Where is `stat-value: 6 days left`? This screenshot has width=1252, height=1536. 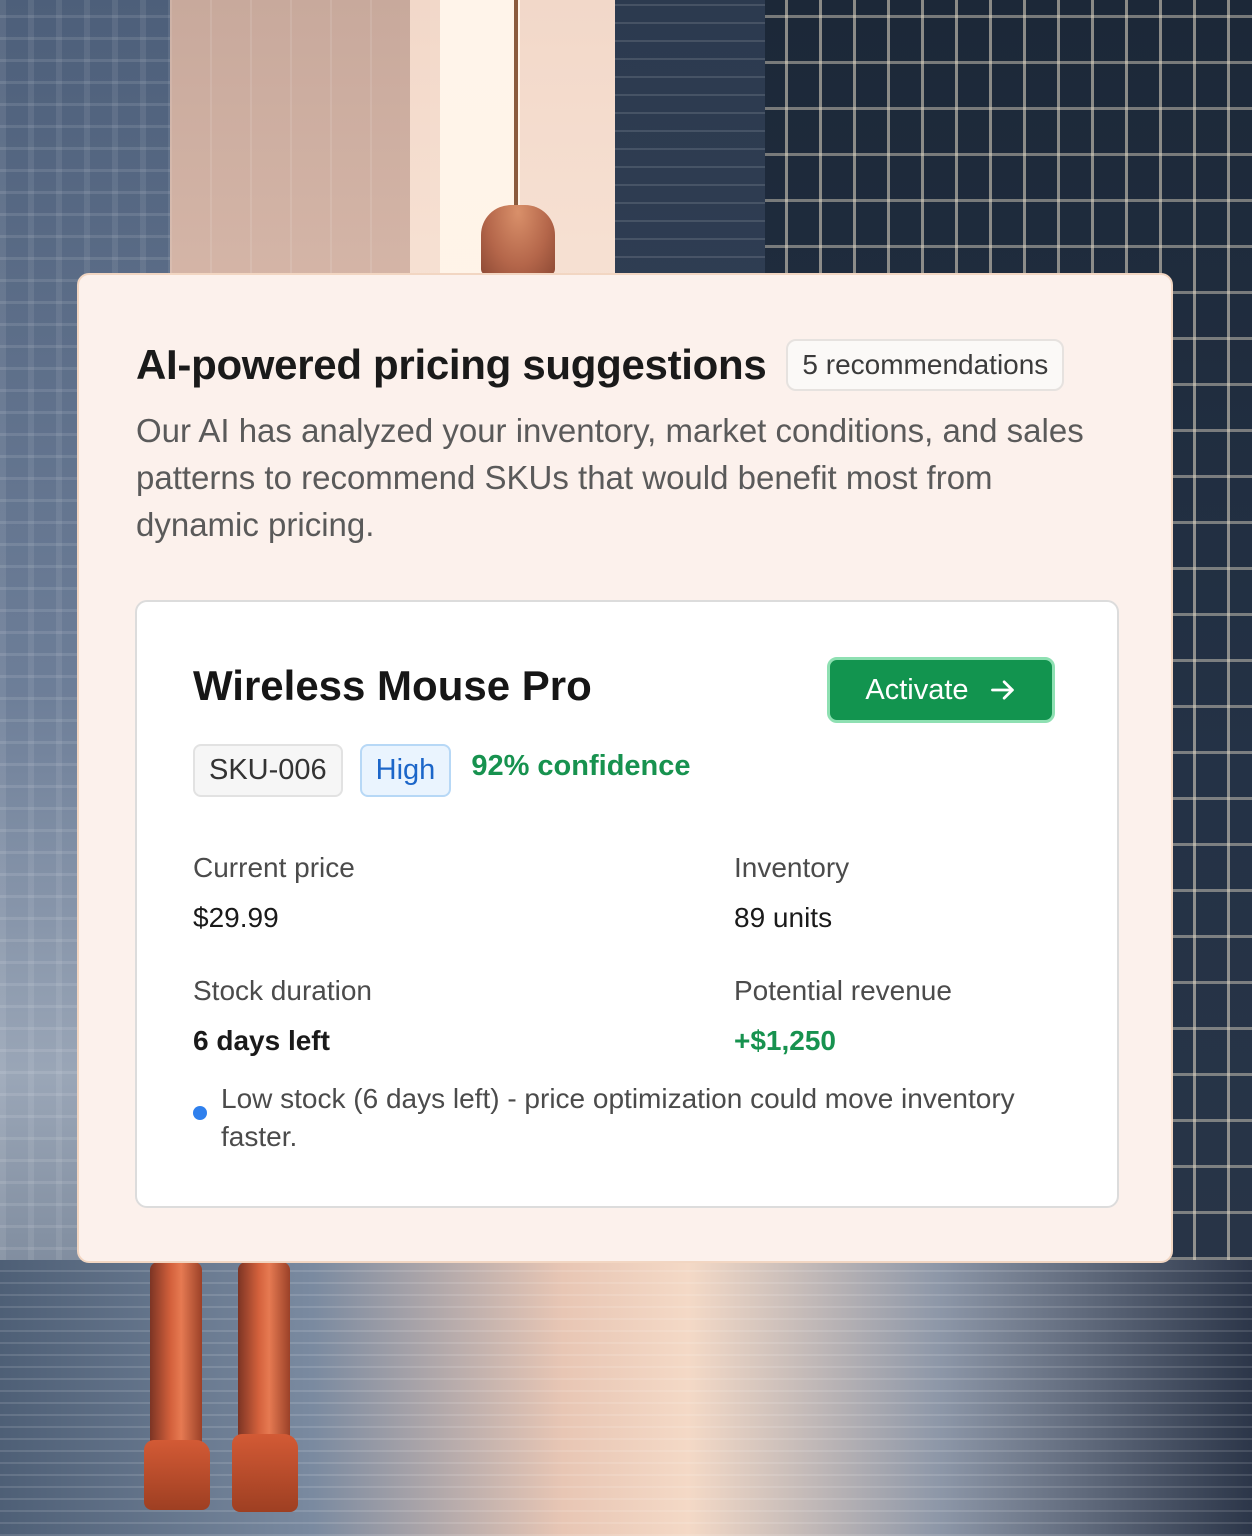
stat-value: 6 days left is located at coordinates (261, 1040).